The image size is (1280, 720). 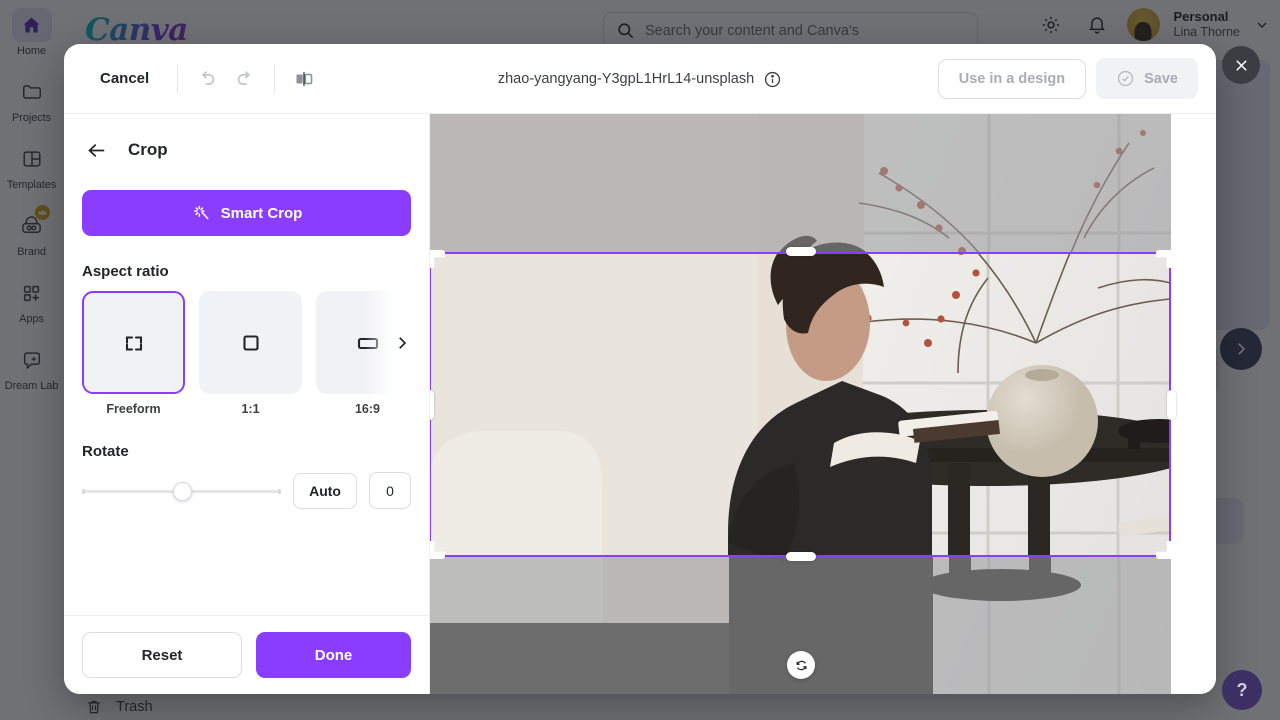 I want to click on aspect-ratio-list: Freeform 1:1 16:9, so click(x=246, y=353).